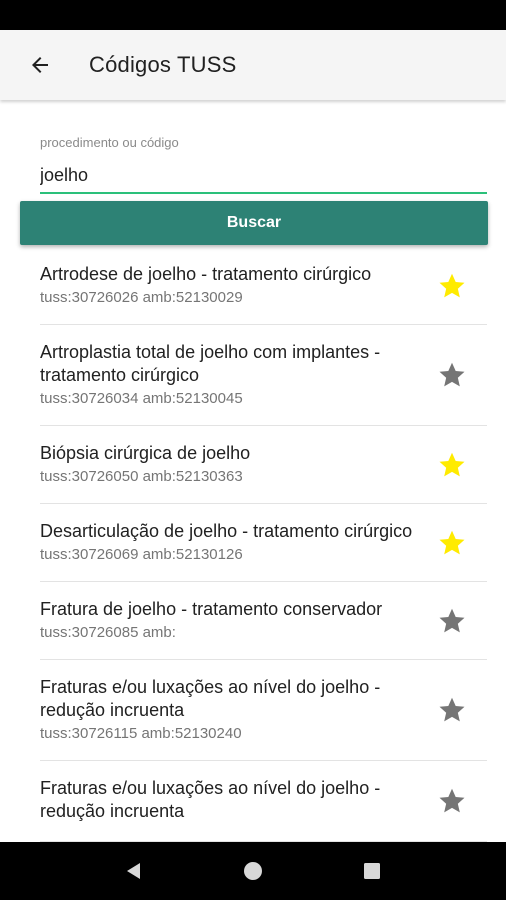 The height and width of the screenshot is (900, 506). I want to click on status-bar, so click(253, 15).